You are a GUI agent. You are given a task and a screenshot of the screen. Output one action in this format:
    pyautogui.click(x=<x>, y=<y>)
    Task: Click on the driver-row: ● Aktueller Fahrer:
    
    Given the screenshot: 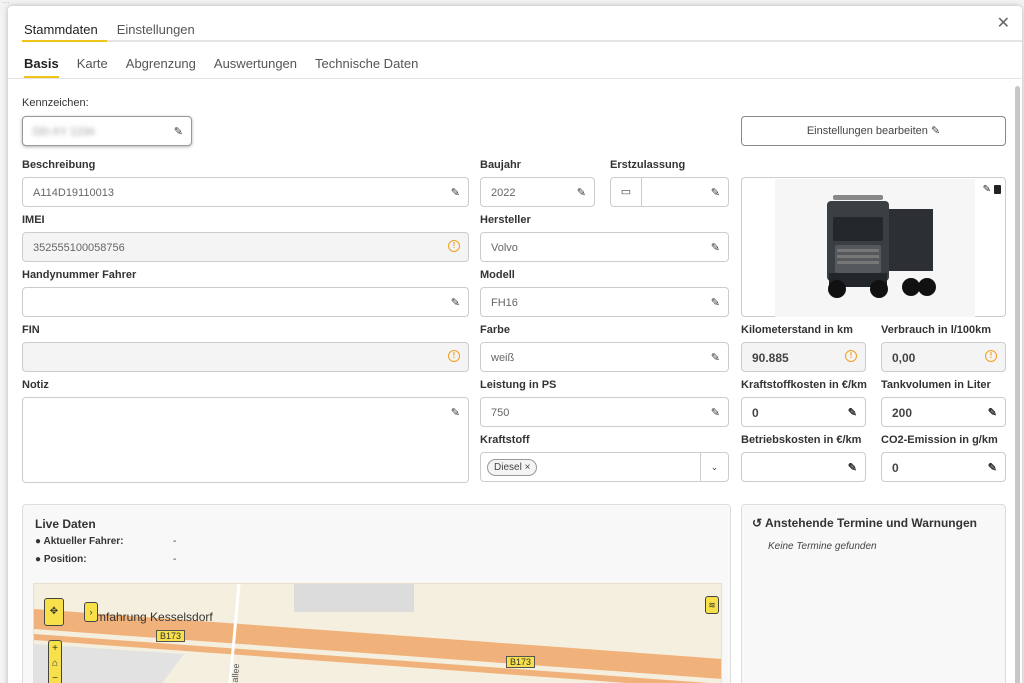 What is the action you would take?
    pyautogui.click(x=79, y=541)
    